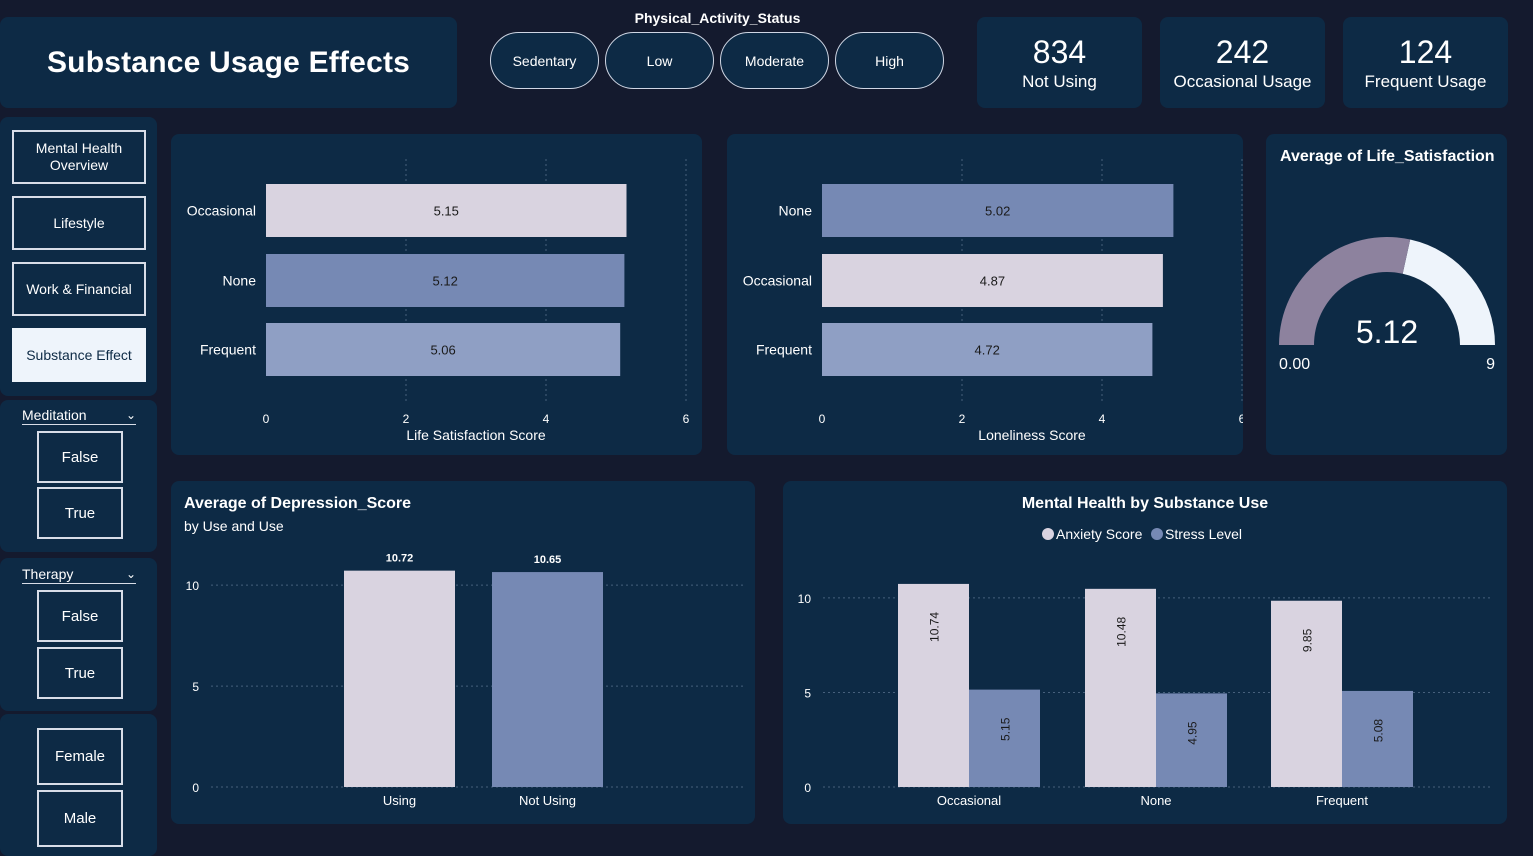 This screenshot has width=1533, height=856. I want to click on title-panel: Substance Usage Effects, so click(228, 62).